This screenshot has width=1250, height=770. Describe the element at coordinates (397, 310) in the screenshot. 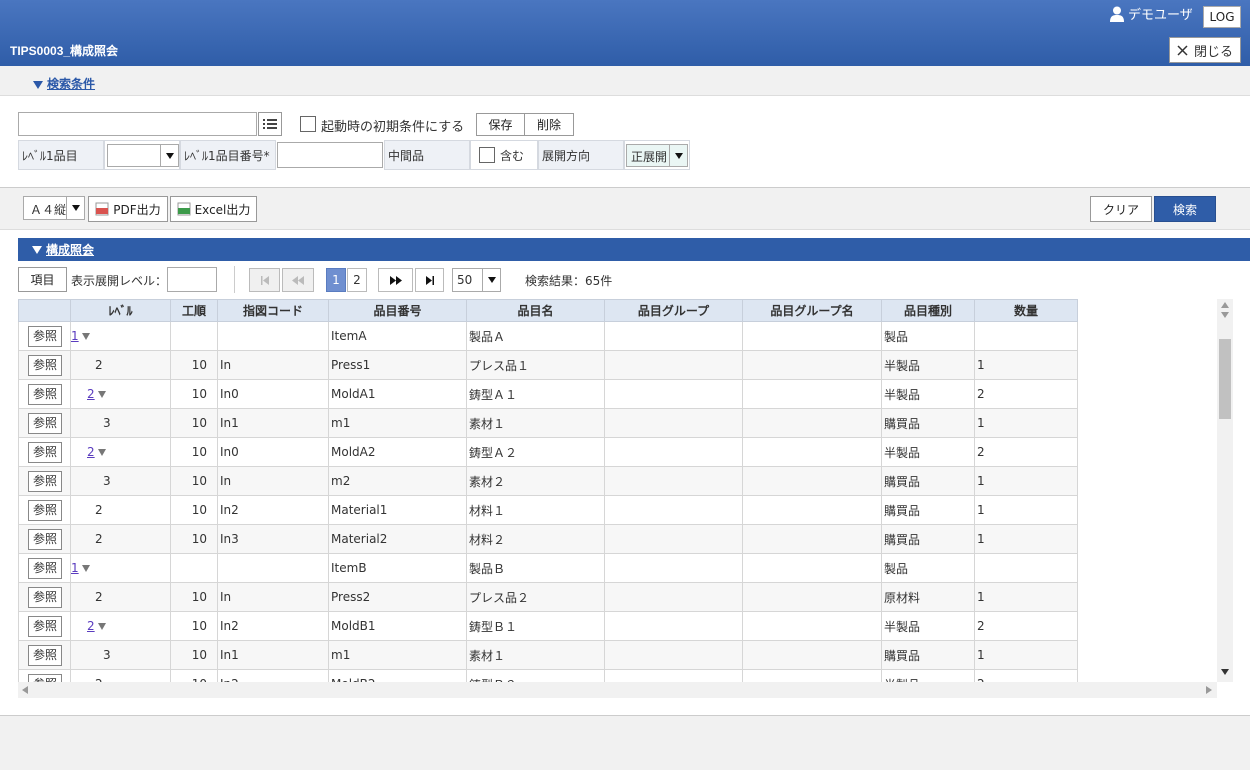

I see `column-header: 品目番号` at that location.